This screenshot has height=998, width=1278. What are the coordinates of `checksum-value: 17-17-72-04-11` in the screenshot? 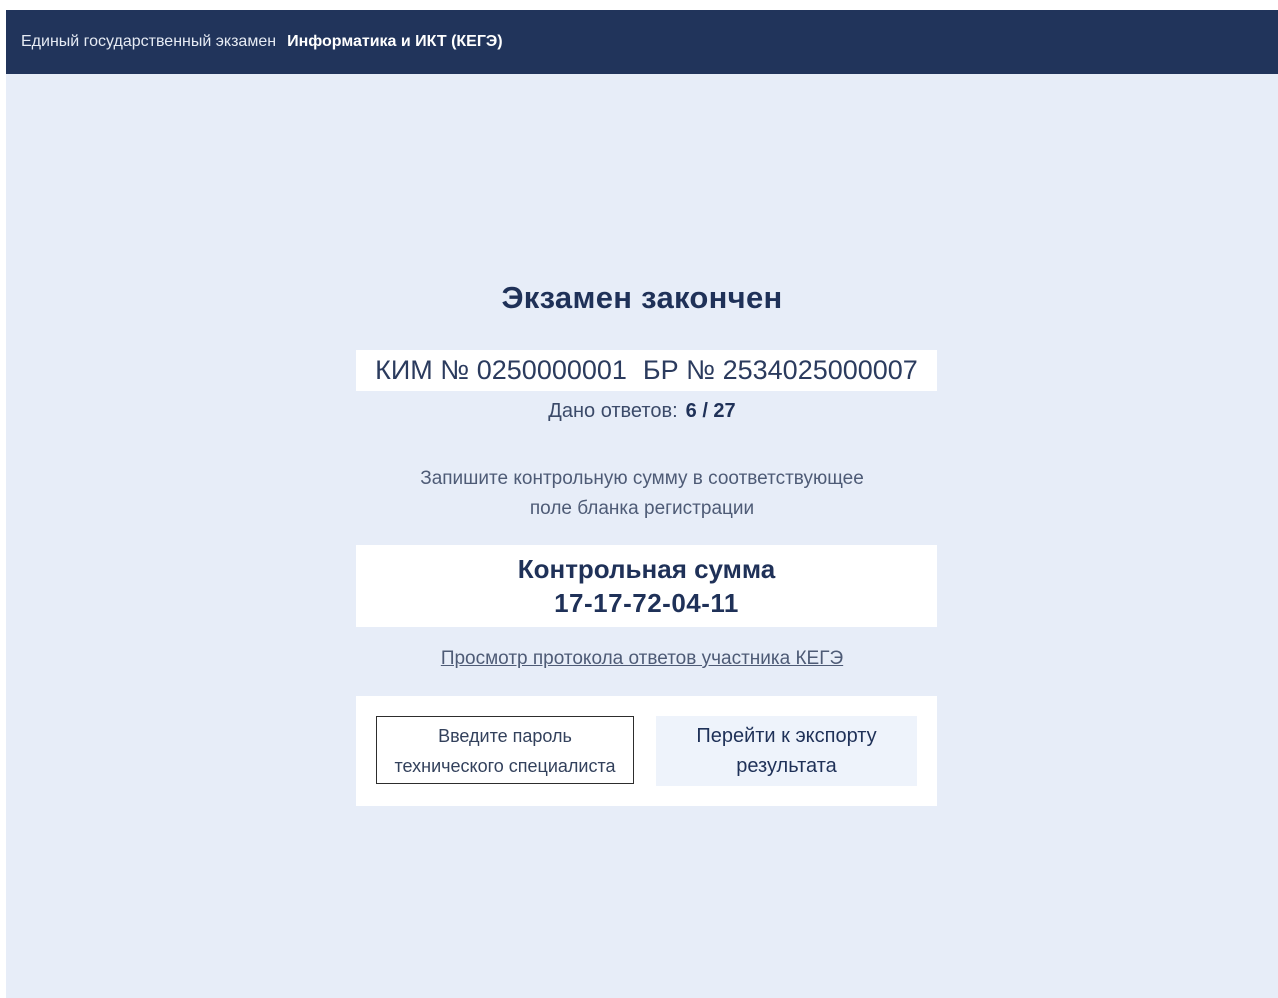 It's located at (646, 603).